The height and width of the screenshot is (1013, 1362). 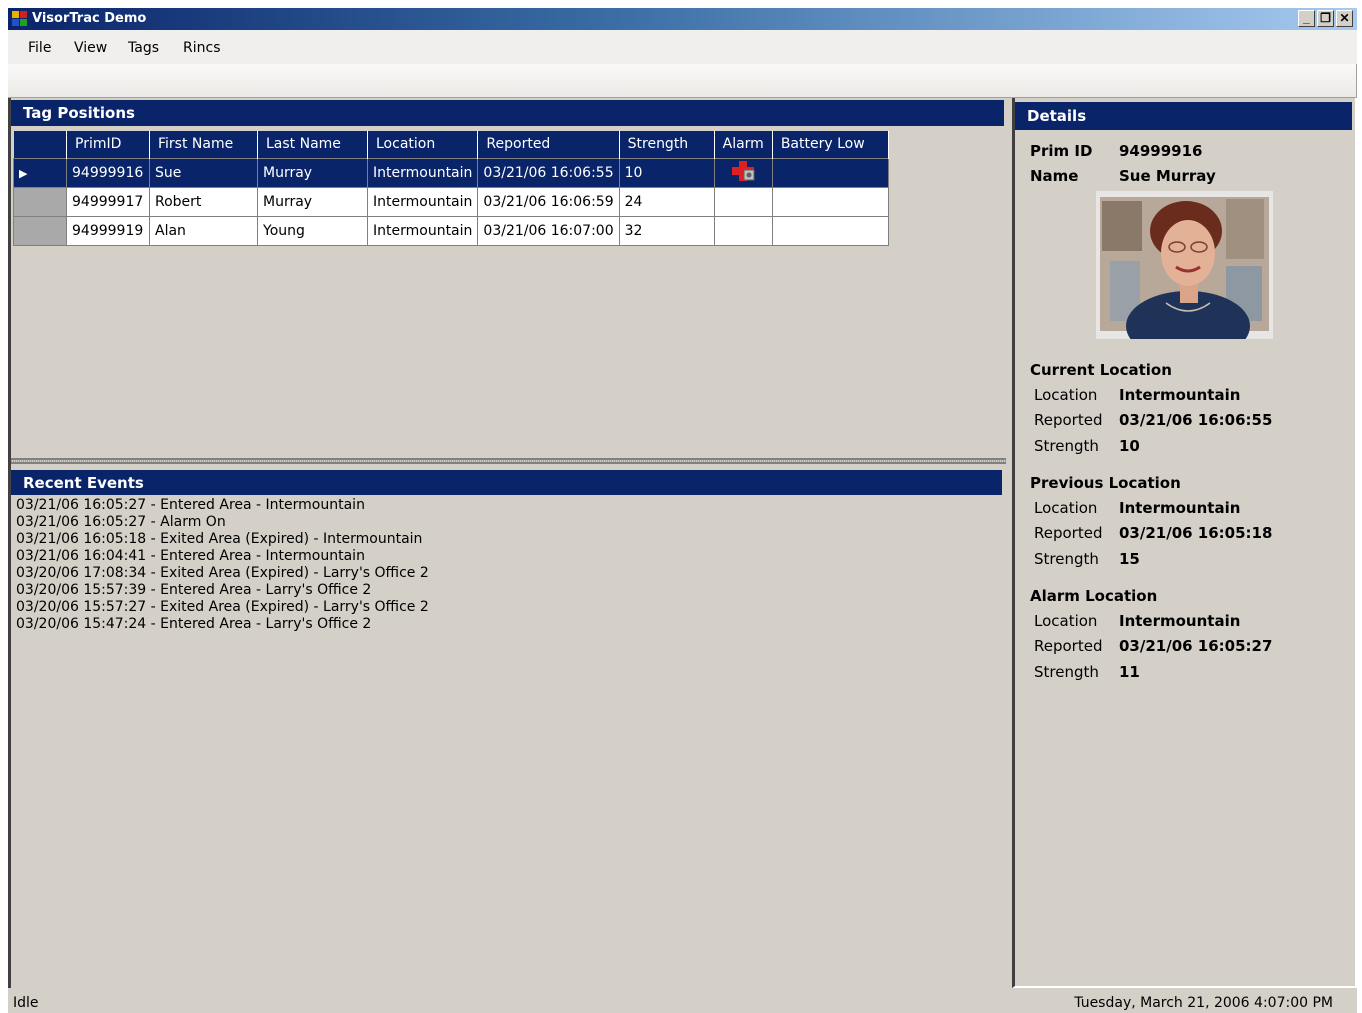 What do you see at coordinates (548, 144) in the screenshot?
I see `col-reported: Reported` at bounding box center [548, 144].